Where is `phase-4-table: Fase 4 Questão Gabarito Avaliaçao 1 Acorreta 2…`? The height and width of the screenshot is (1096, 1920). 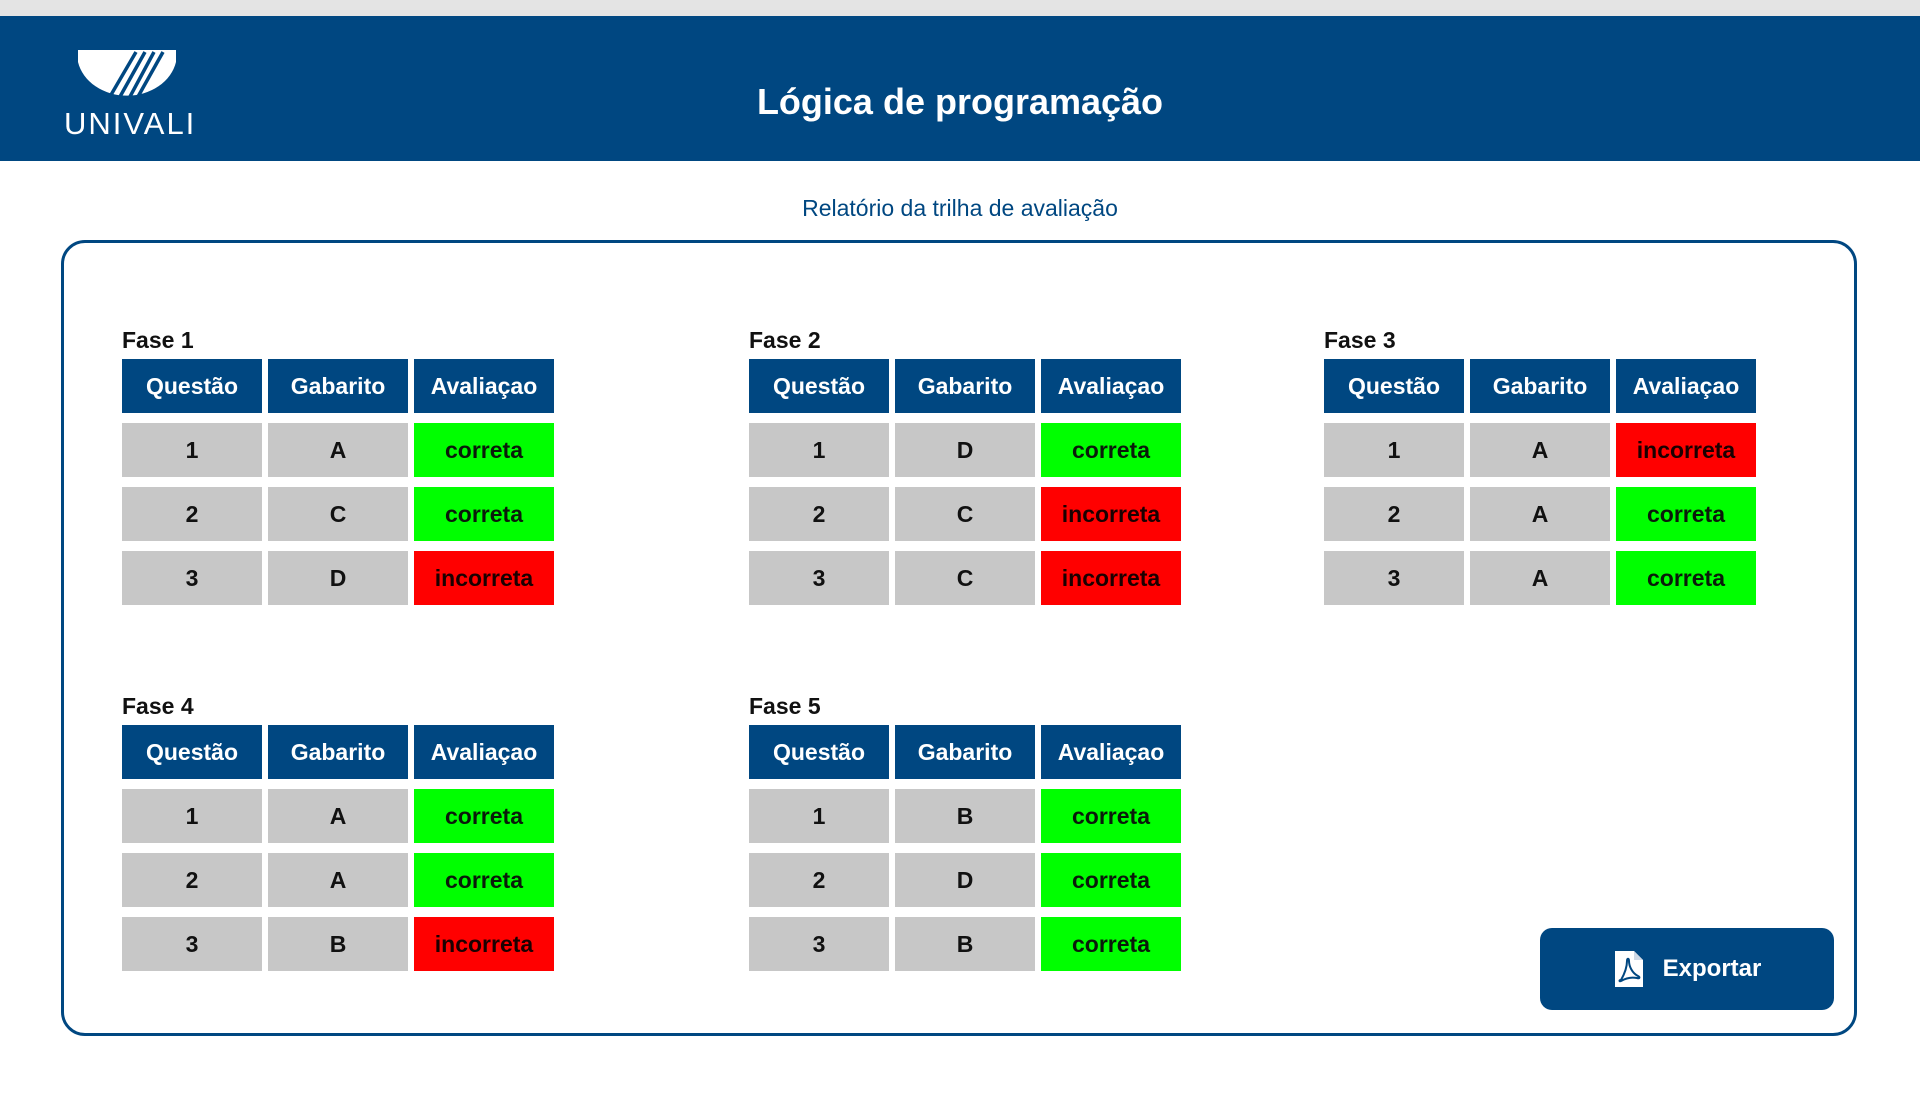
phase-4-table: Fase 4 Questão Gabarito Avaliaçao 1 Acorreta 2… is located at coordinates (338, 831).